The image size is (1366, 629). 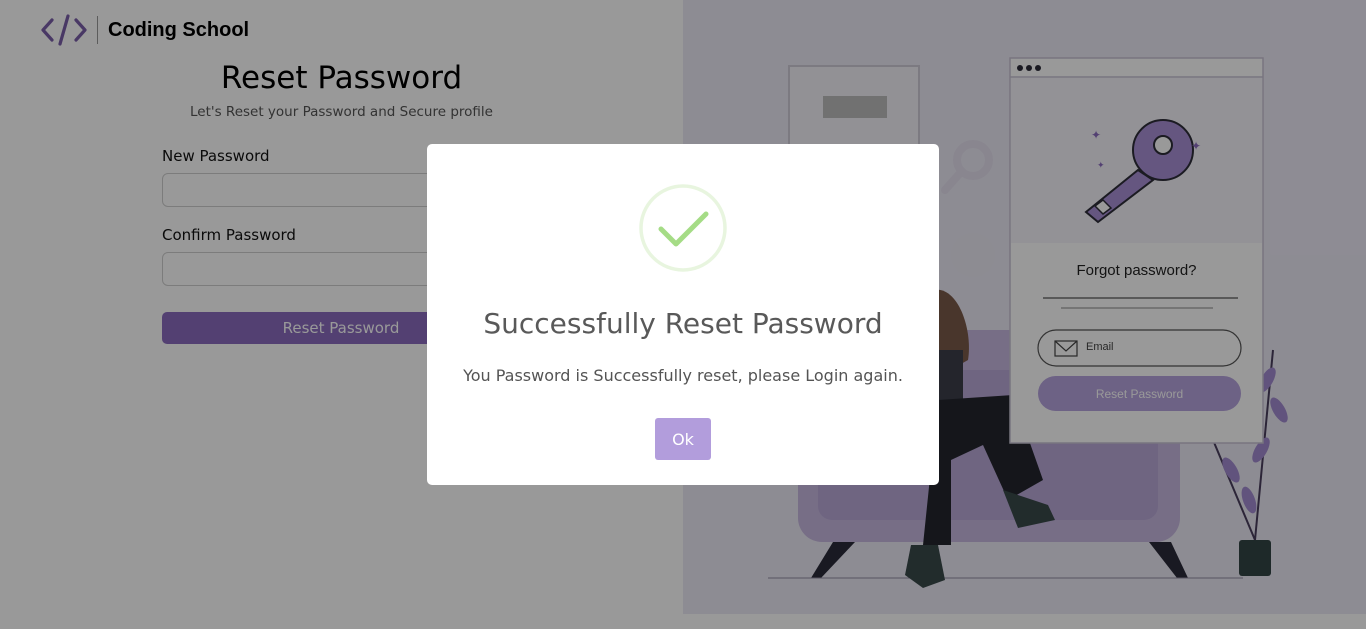 I want to click on dialog-title: Successfully Reset Password, so click(x=683, y=323).